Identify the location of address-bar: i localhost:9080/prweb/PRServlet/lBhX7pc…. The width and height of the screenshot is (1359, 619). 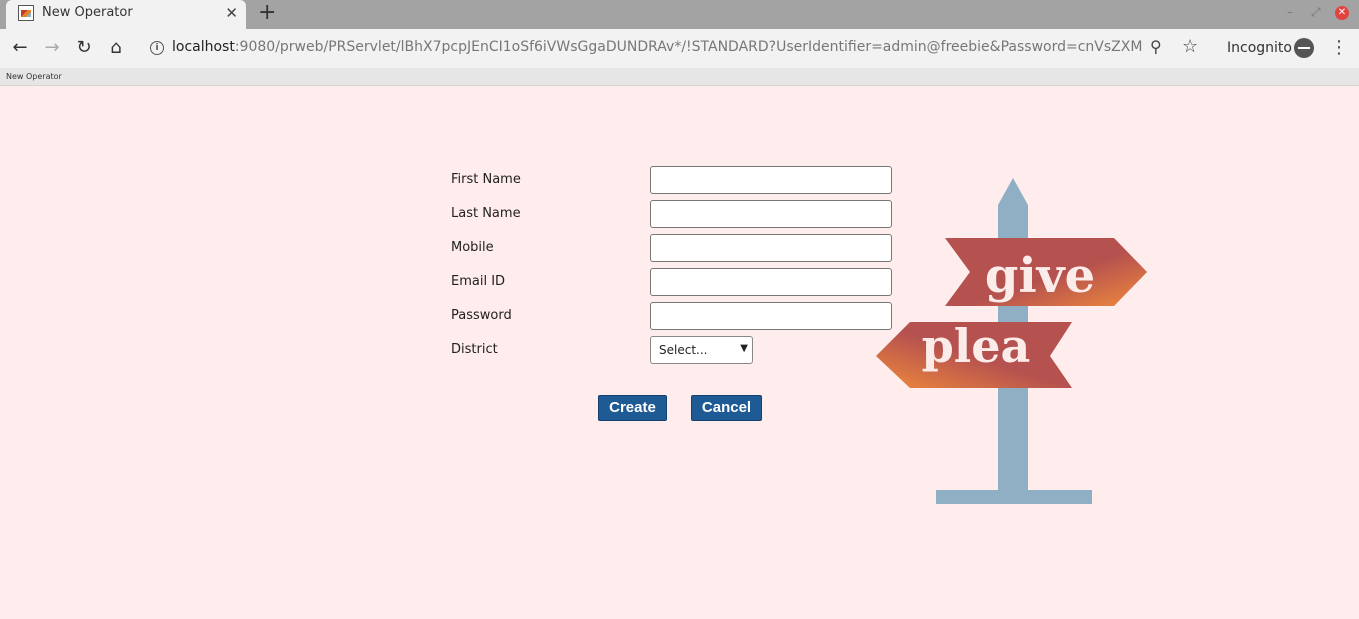
(677, 48).